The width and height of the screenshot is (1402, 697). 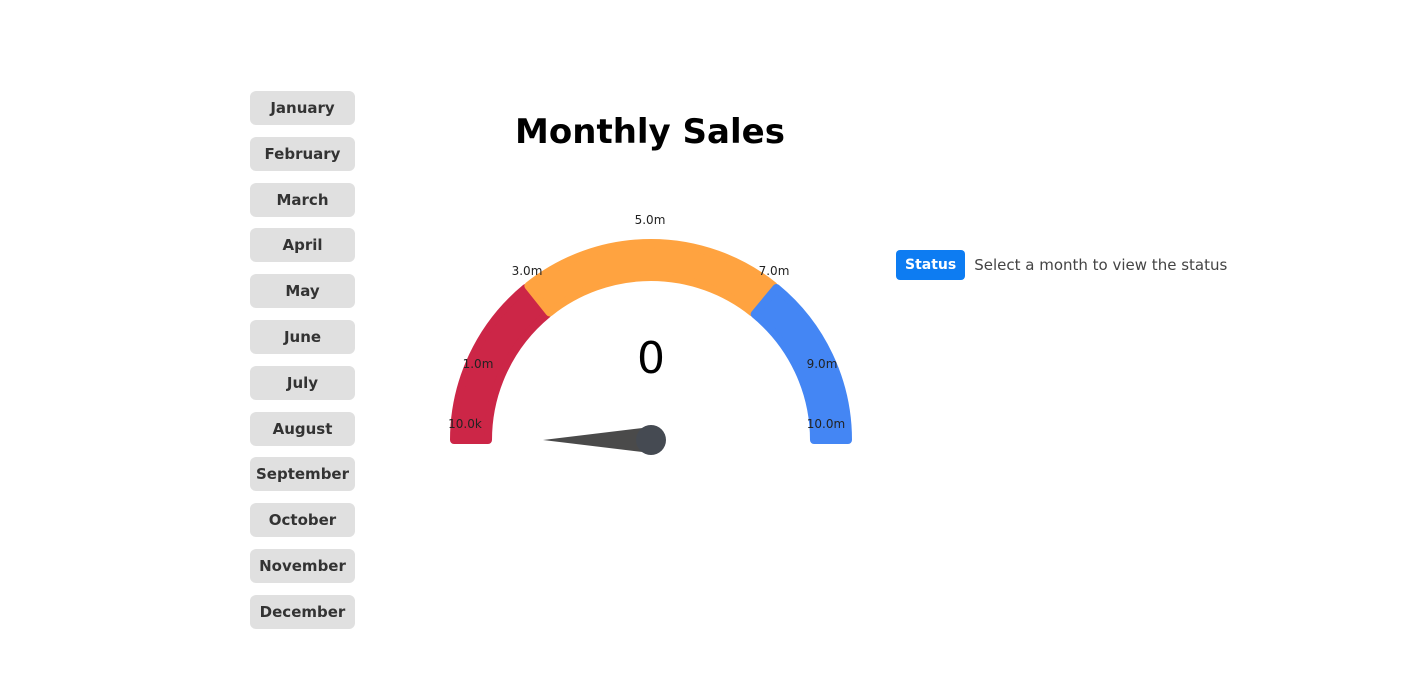 I want to click on status-row: Status Select a month to view the status, so click(x=1061, y=265).